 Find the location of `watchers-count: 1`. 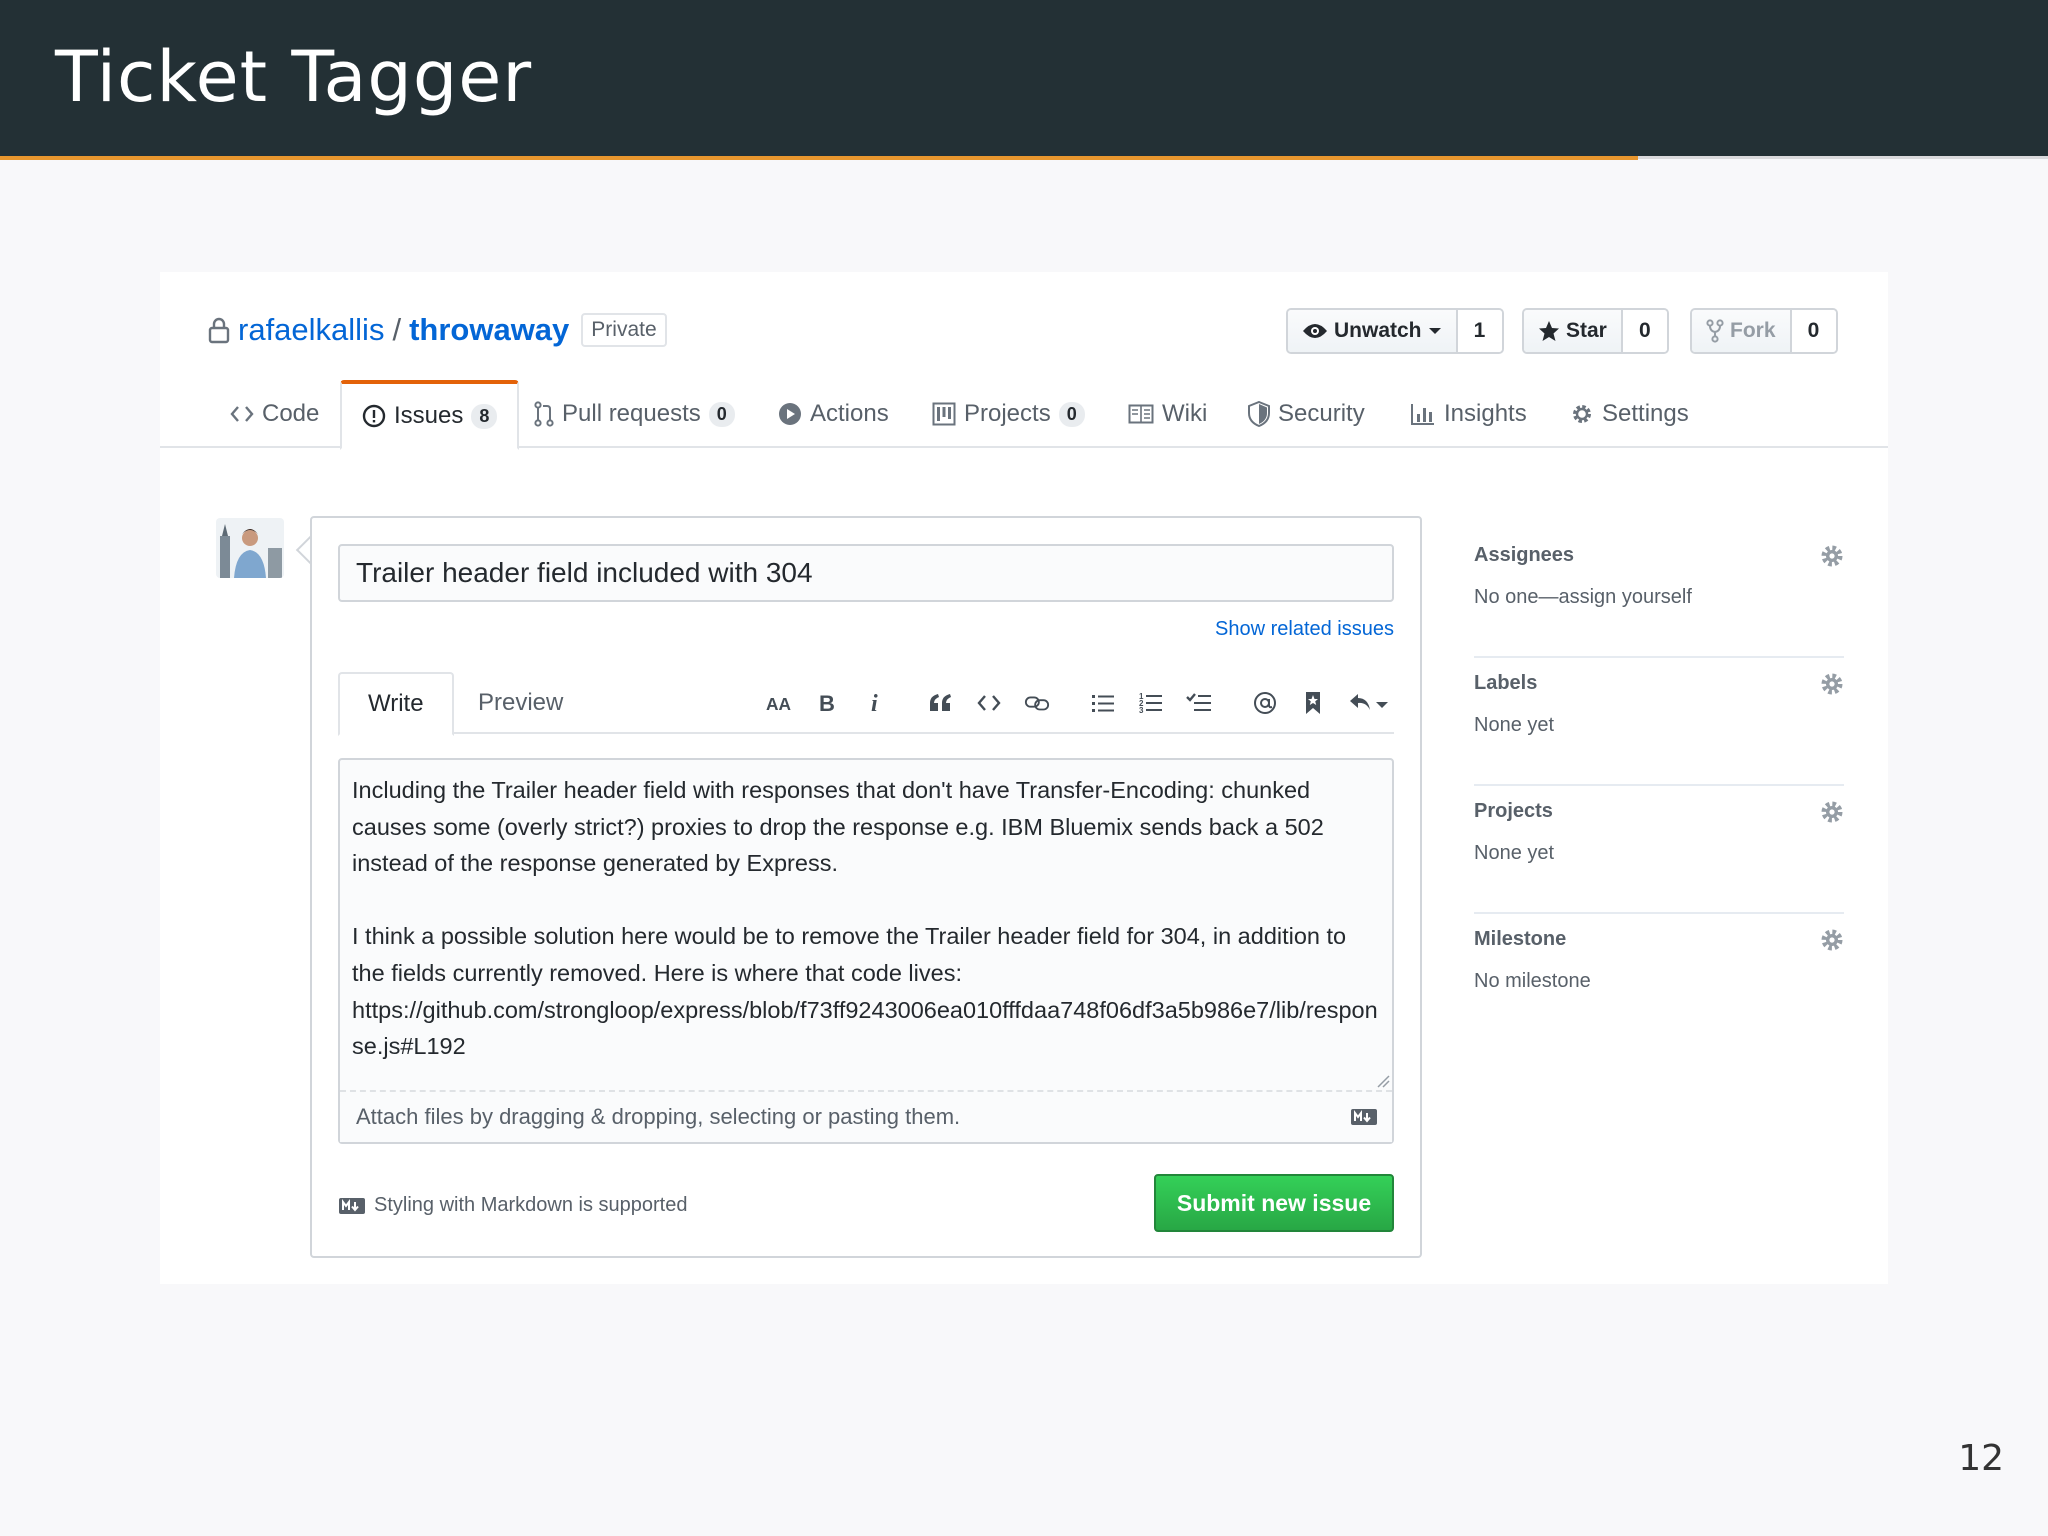

watchers-count: 1 is located at coordinates (1479, 331).